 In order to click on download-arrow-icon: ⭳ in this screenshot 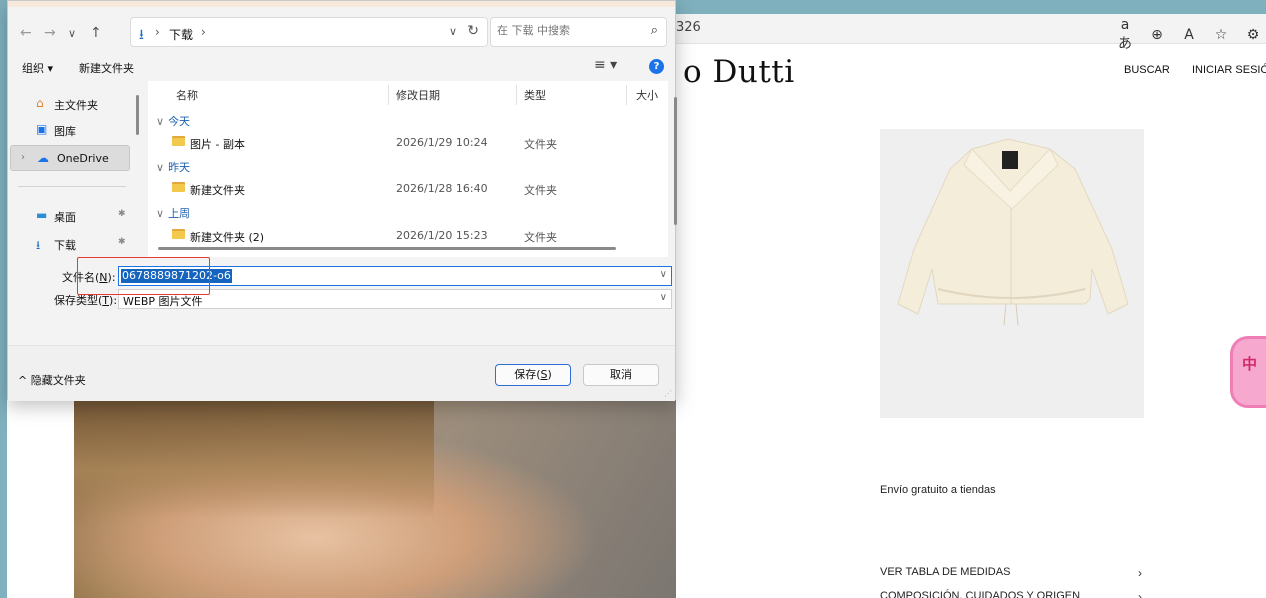, I will do `click(141, 35)`.